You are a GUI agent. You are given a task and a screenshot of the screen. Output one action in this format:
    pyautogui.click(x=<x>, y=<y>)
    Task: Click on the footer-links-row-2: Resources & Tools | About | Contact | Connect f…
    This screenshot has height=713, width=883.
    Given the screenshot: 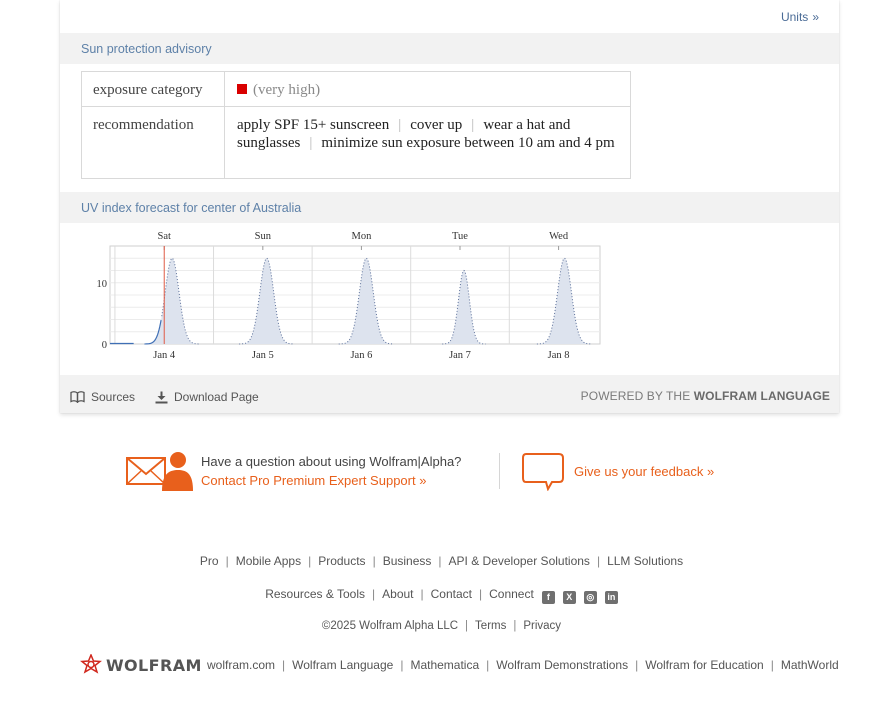 What is the action you would take?
    pyautogui.click(x=441, y=595)
    